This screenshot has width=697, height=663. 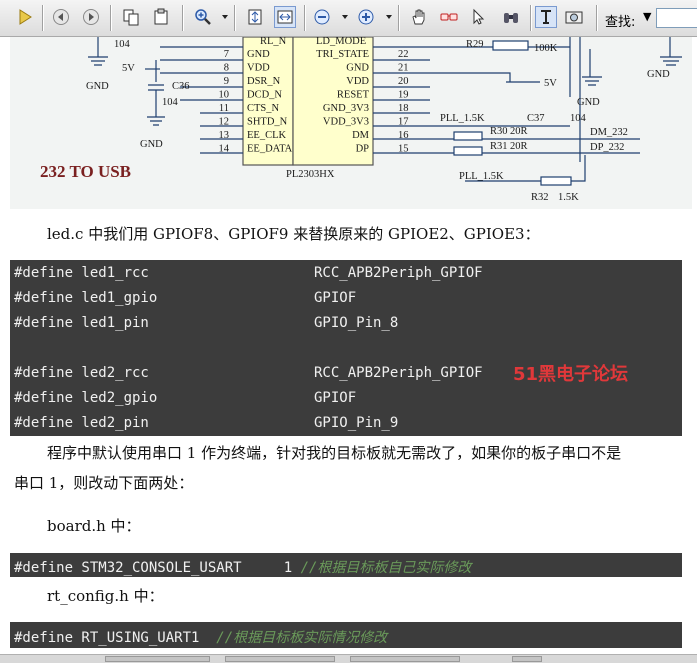 What do you see at coordinates (115, 638) in the screenshot?
I see `code-line: #define RT_USING_UART1` at bounding box center [115, 638].